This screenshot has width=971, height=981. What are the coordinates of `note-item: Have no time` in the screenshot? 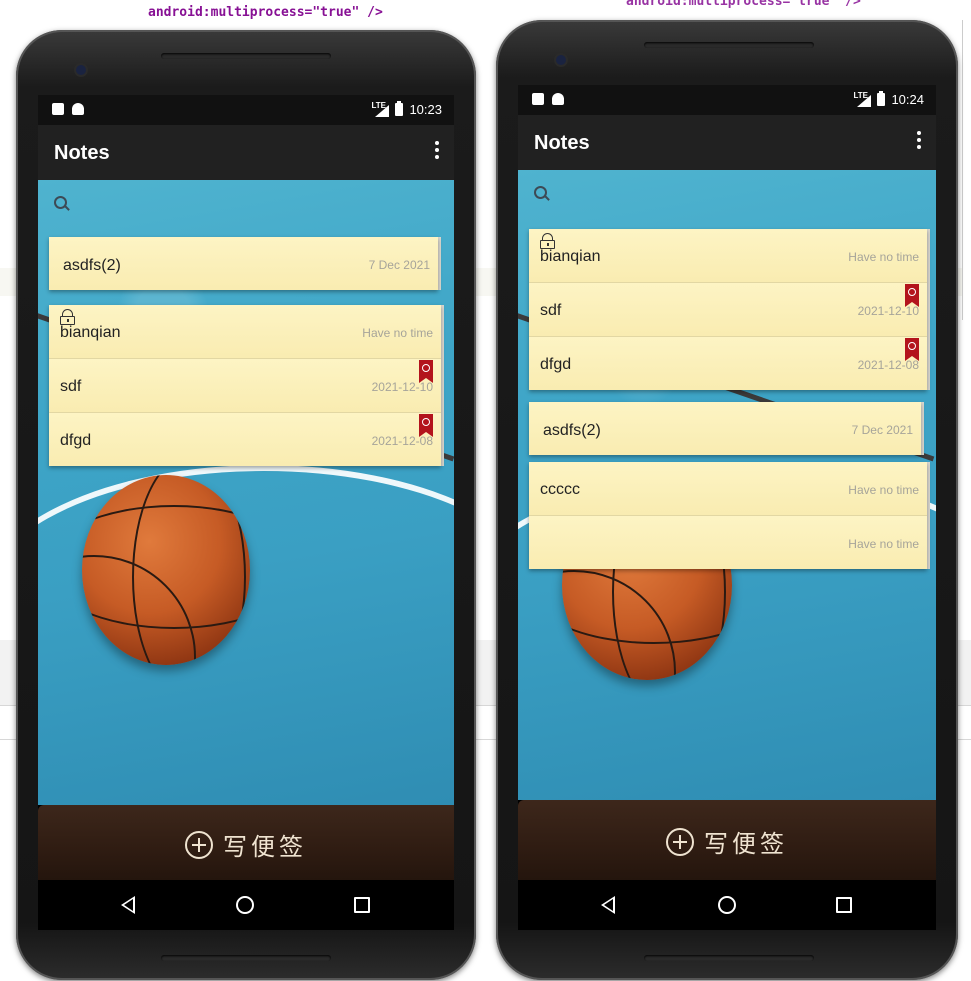 It's located at (728, 542).